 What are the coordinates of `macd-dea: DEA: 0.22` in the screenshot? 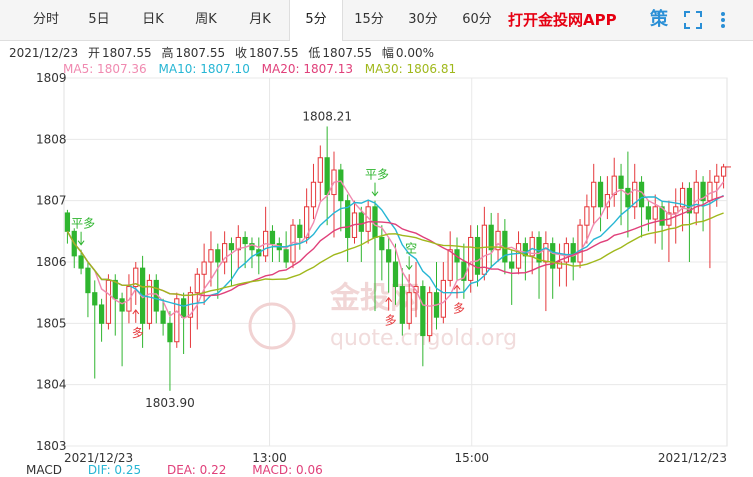 It's located at (196, 470).